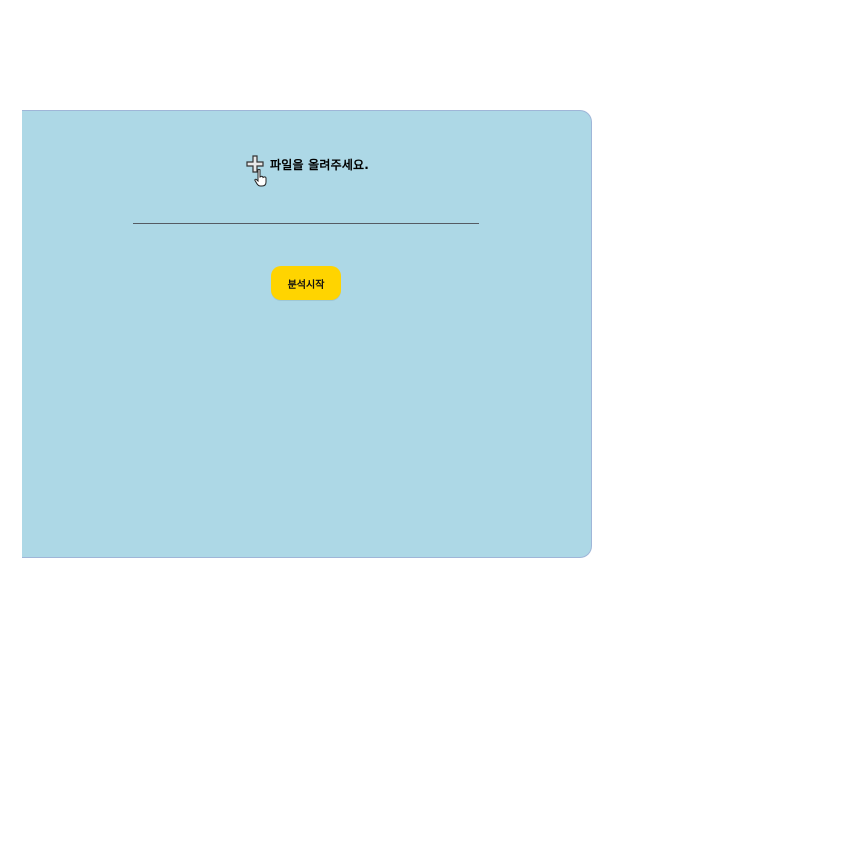  Describe the element at coordinates (306, 223) in the screenshot. I see `file-name-underline` at that location.